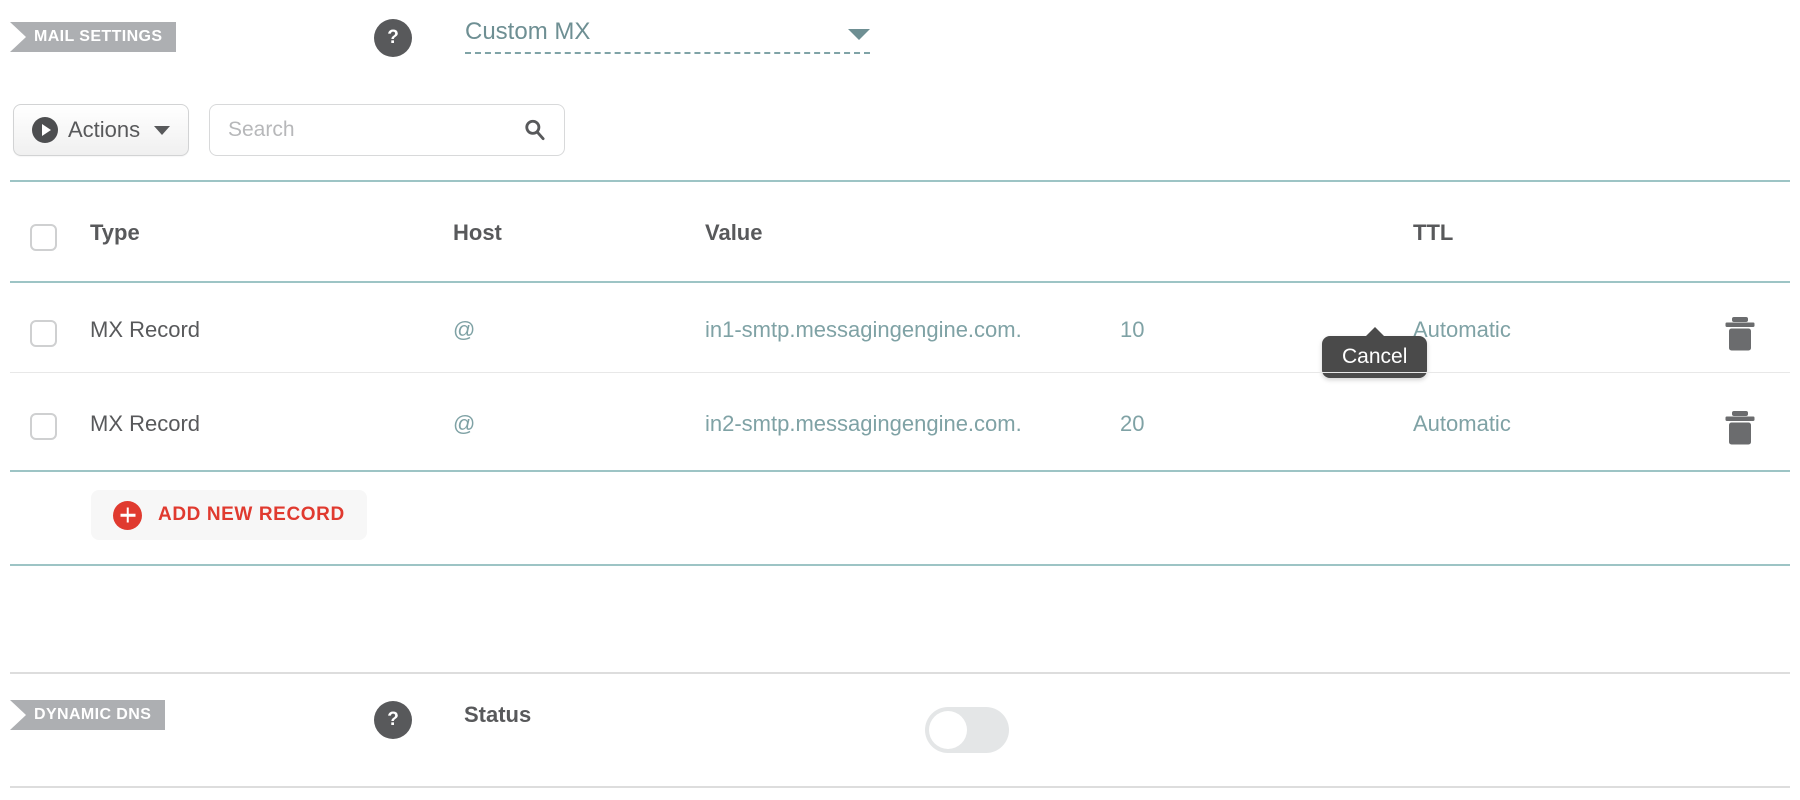 Image resolution: width=1800 pixels, height=800 pixels. I want to click on cancel-tooltip-label: Cancel, so click(1375, 356).